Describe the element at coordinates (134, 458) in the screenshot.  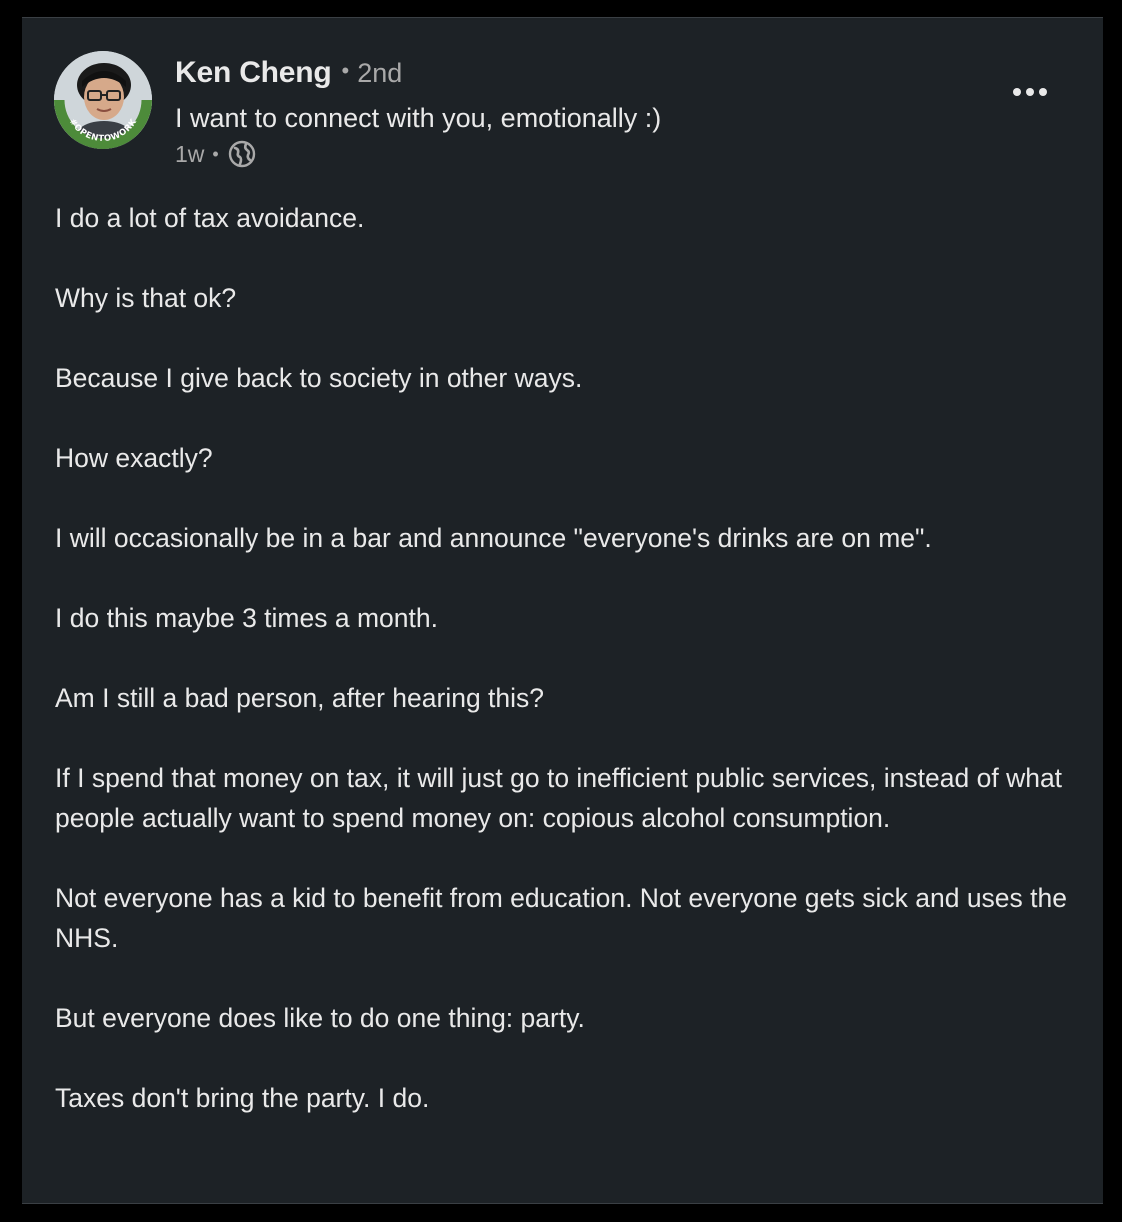
I see `post-paragraph: How exactly?` at that location.